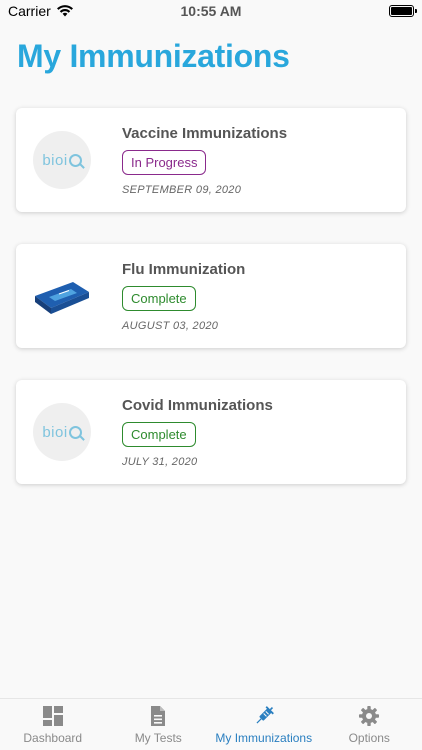 This screenshot has height=750, width=422. Describe the element at coordinates (62, 296) in the screenshot. I see `test-kit-box-icon` at that location.